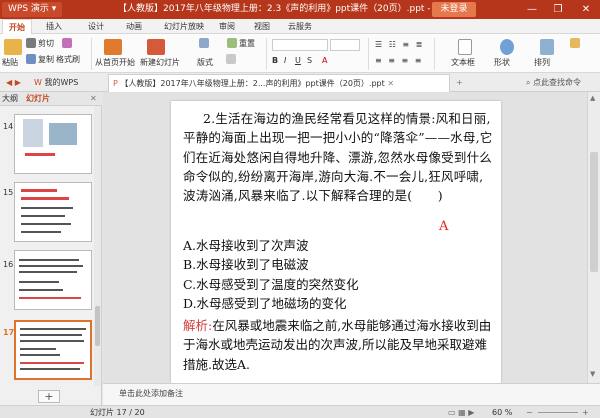 The height and width of the screenshot is (418, 600). What do you see at coordinates (465, 47) in the screenshot?
I see `textbox-icon` at bounding box center [465, 47].